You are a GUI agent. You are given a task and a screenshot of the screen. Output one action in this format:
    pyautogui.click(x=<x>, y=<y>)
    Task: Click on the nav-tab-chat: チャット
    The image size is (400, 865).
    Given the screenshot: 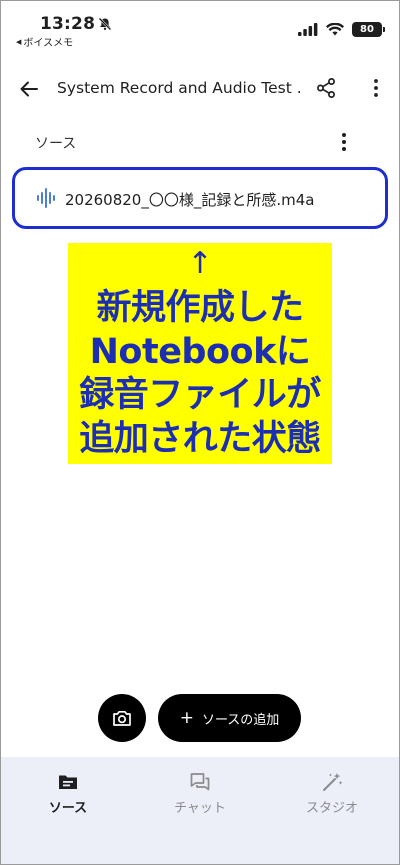 What is the action you would take?
    pyautogui.click(x=200, y=810)
    